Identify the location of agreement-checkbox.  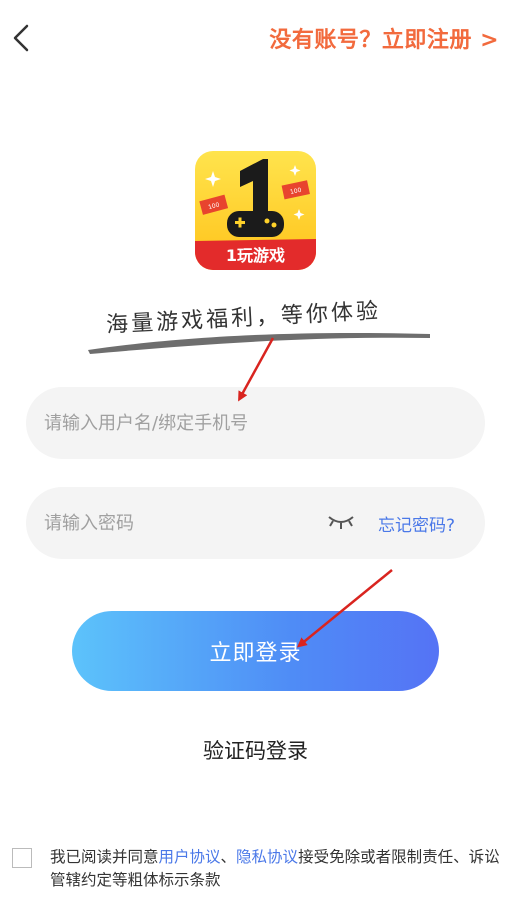
(22, 858).